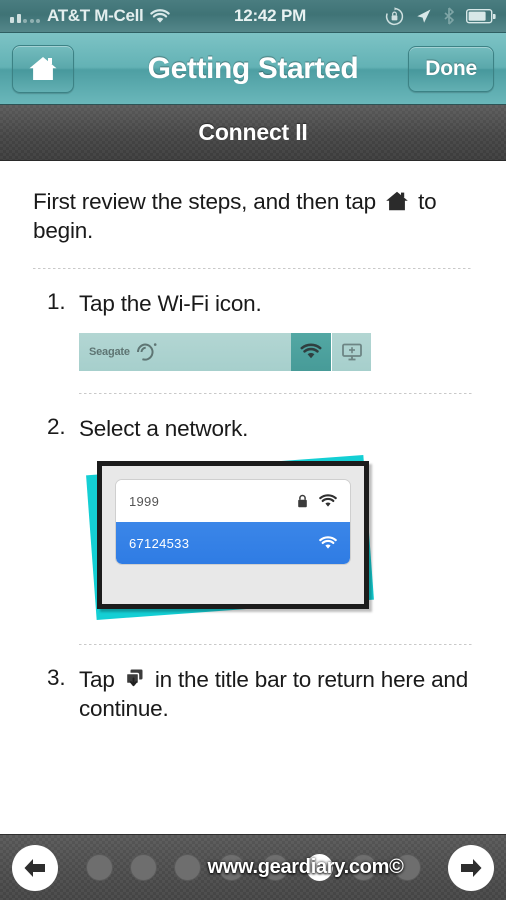  I want to click on done-button: Done, so click(451, 68).